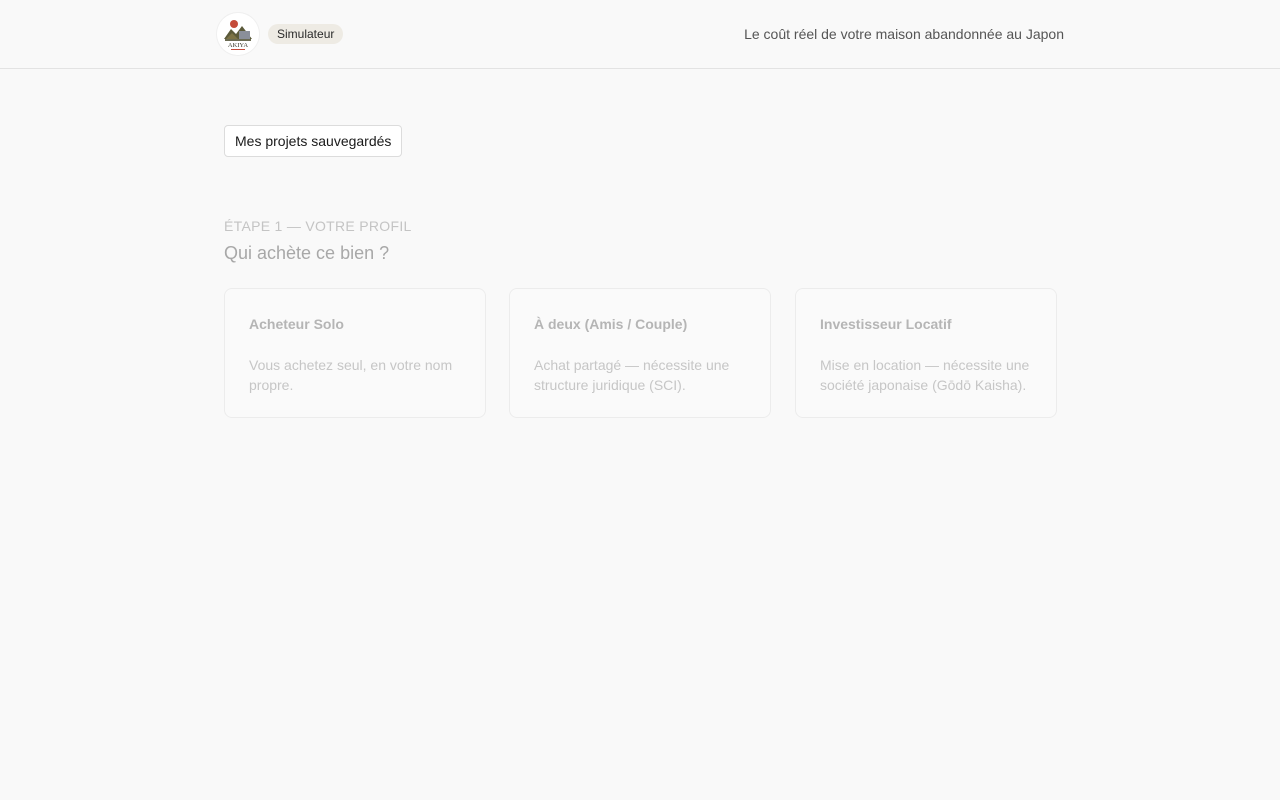  Describe the element at coordinates (351, 375) in the screenshot. I see `profile-card-description: Vous achetez seul, en votre nom propre.` at that location.